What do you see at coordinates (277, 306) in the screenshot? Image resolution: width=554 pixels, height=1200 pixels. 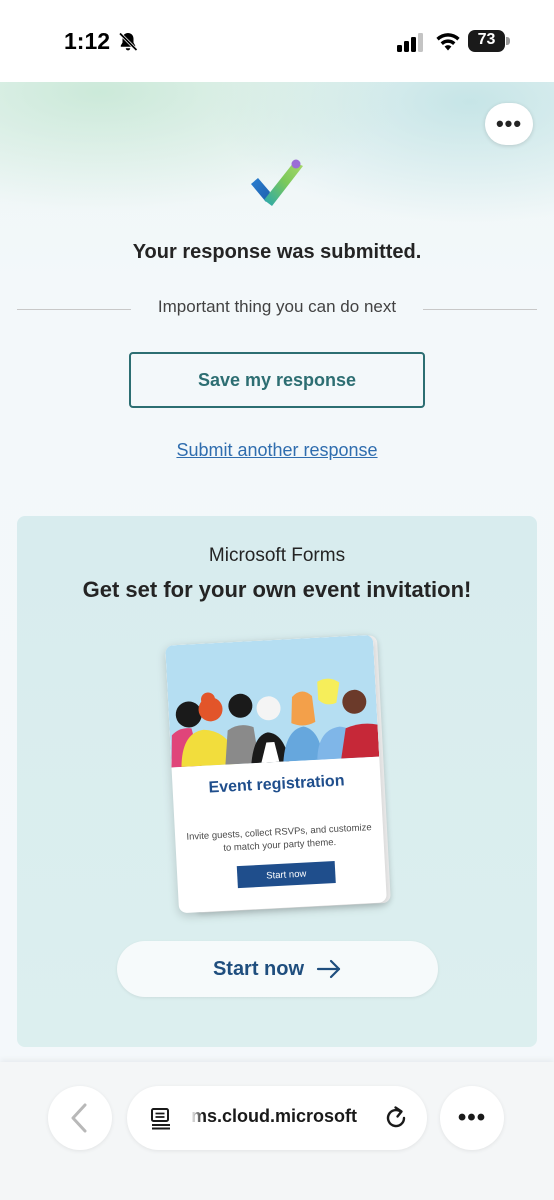 I see `next-steps-label: Important thing you can do next` at bounding box center [277, 306].